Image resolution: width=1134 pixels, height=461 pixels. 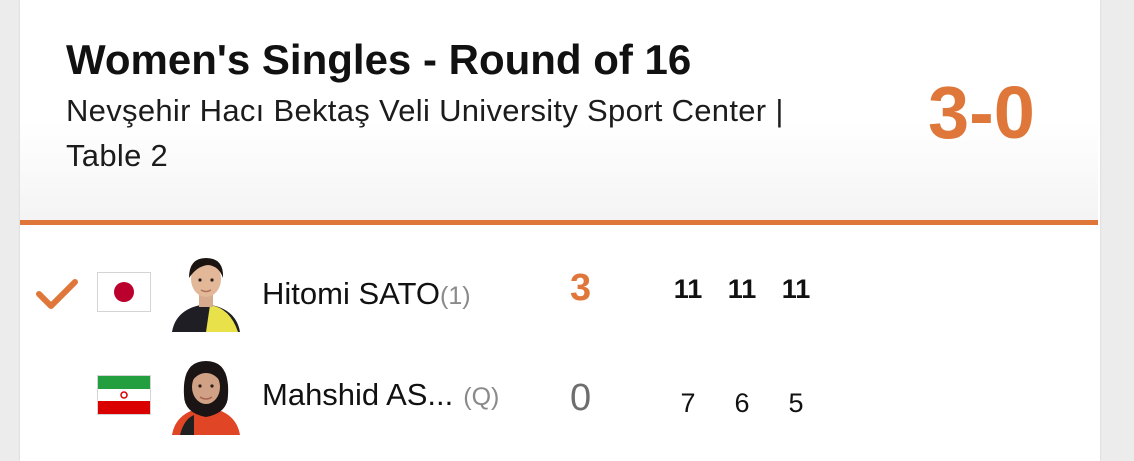 I want to click on player-seed: (1), so click(x=455, y=296).